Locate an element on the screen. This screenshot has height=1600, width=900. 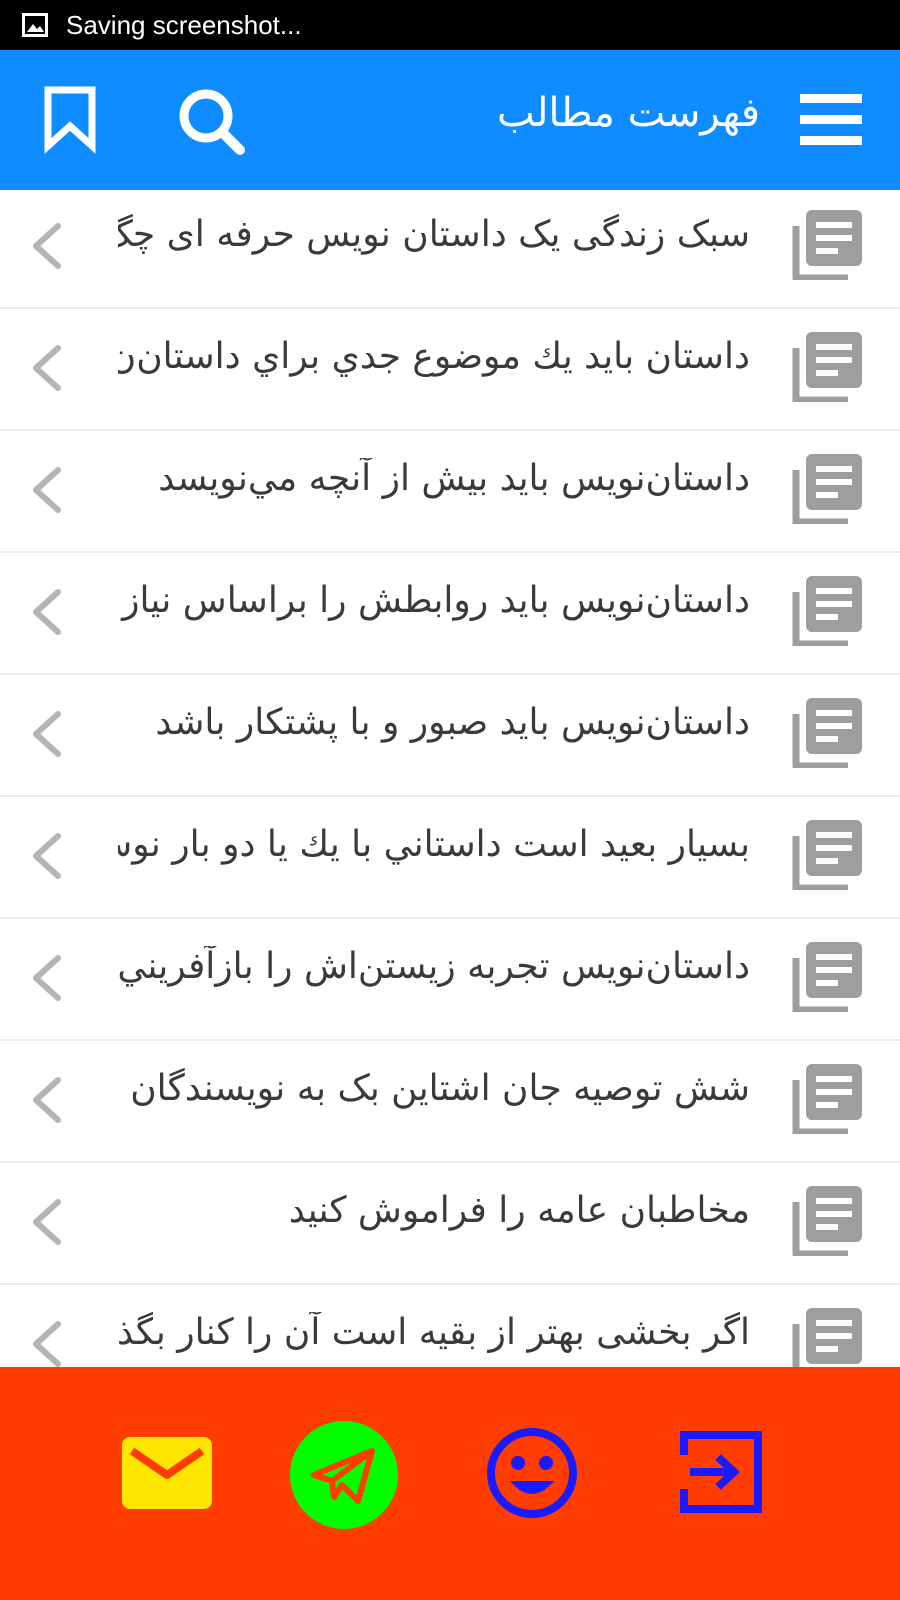
list-item: سبک زندگی یک داستان نویس حرفه ای چگ is located at coordinates (450, 249).